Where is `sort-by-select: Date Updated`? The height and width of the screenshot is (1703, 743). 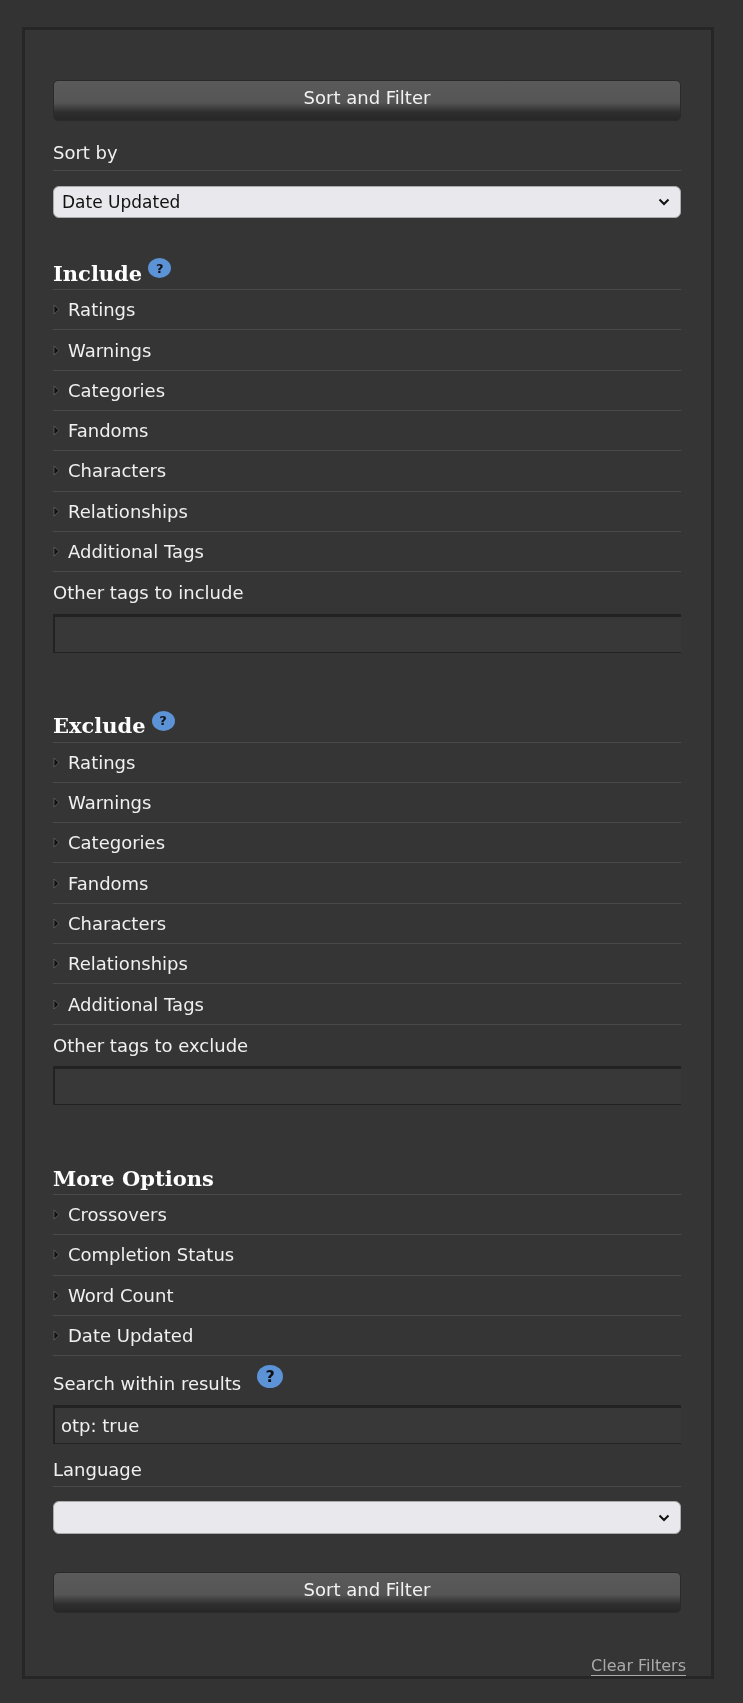 sort-by-select: Date Updated is located at coordinates (367, 202).